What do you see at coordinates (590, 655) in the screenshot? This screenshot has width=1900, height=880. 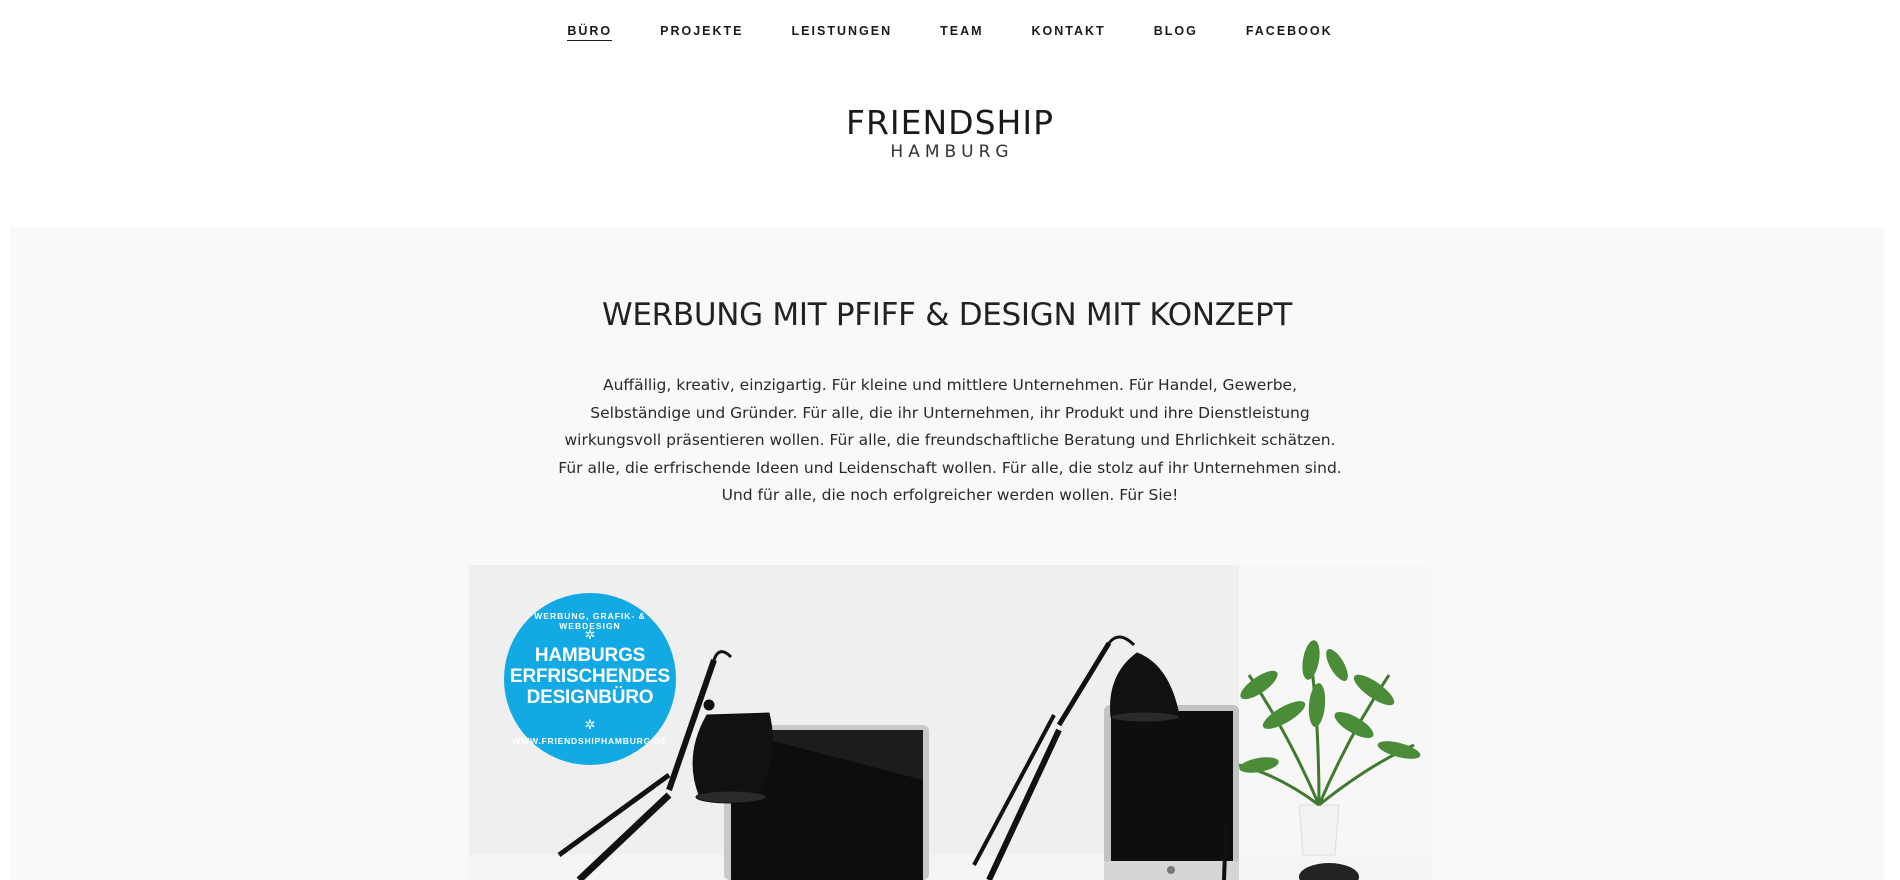 I see `badge-line-1: HAMBURGS` at bounding box center [590, 655].